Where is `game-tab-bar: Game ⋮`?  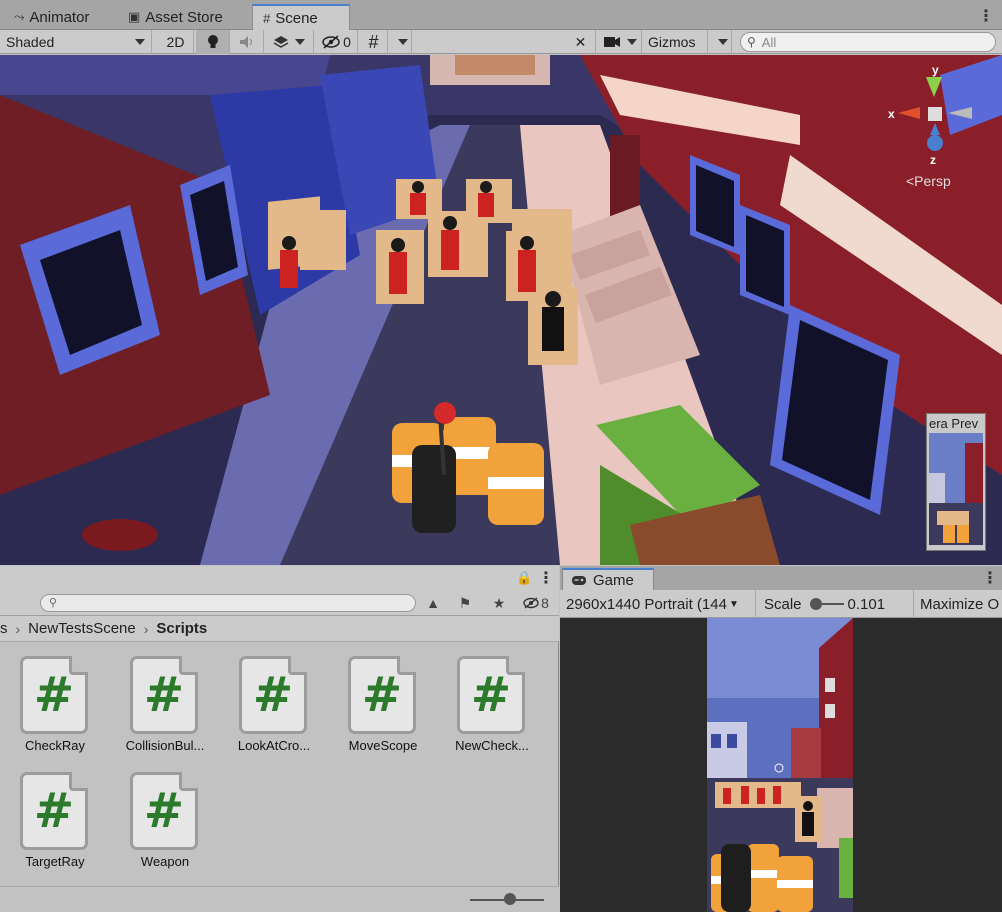
game-tab-bar: Game ⋮ is located at coordinates (781, 578).